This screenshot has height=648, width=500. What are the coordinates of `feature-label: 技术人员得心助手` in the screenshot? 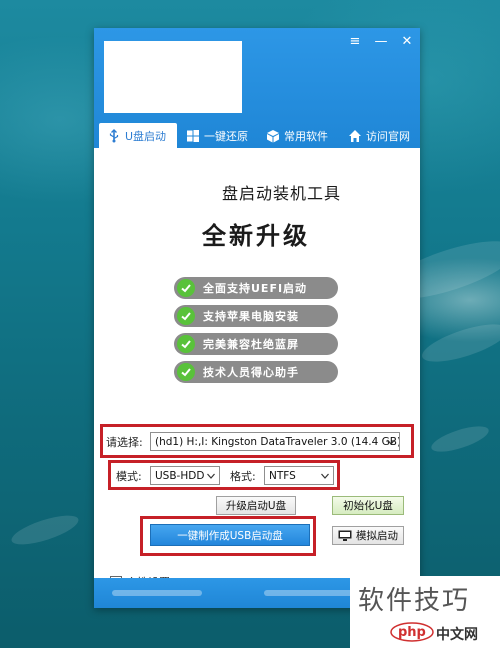 It's located at (251, 372).